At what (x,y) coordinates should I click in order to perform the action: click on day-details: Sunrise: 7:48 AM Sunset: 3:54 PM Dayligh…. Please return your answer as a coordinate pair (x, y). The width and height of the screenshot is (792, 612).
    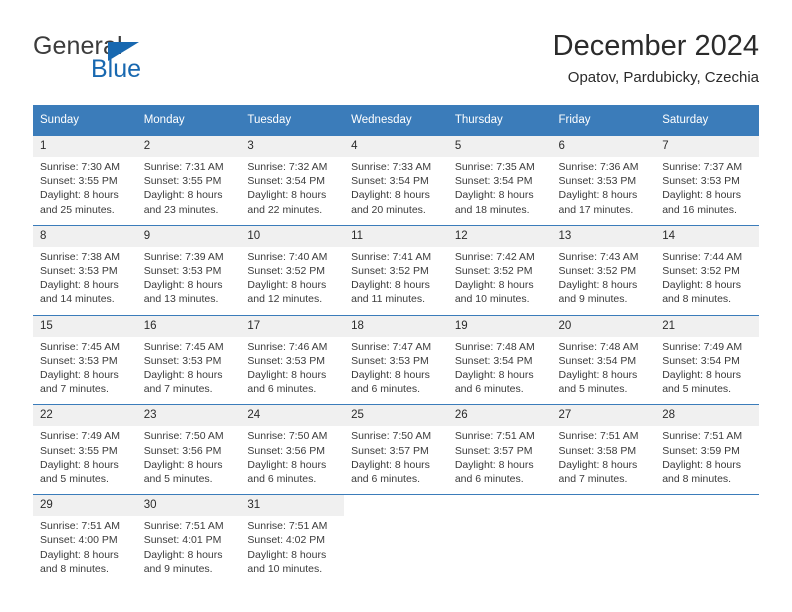
    Looking at the image, I should click on (500, 371).